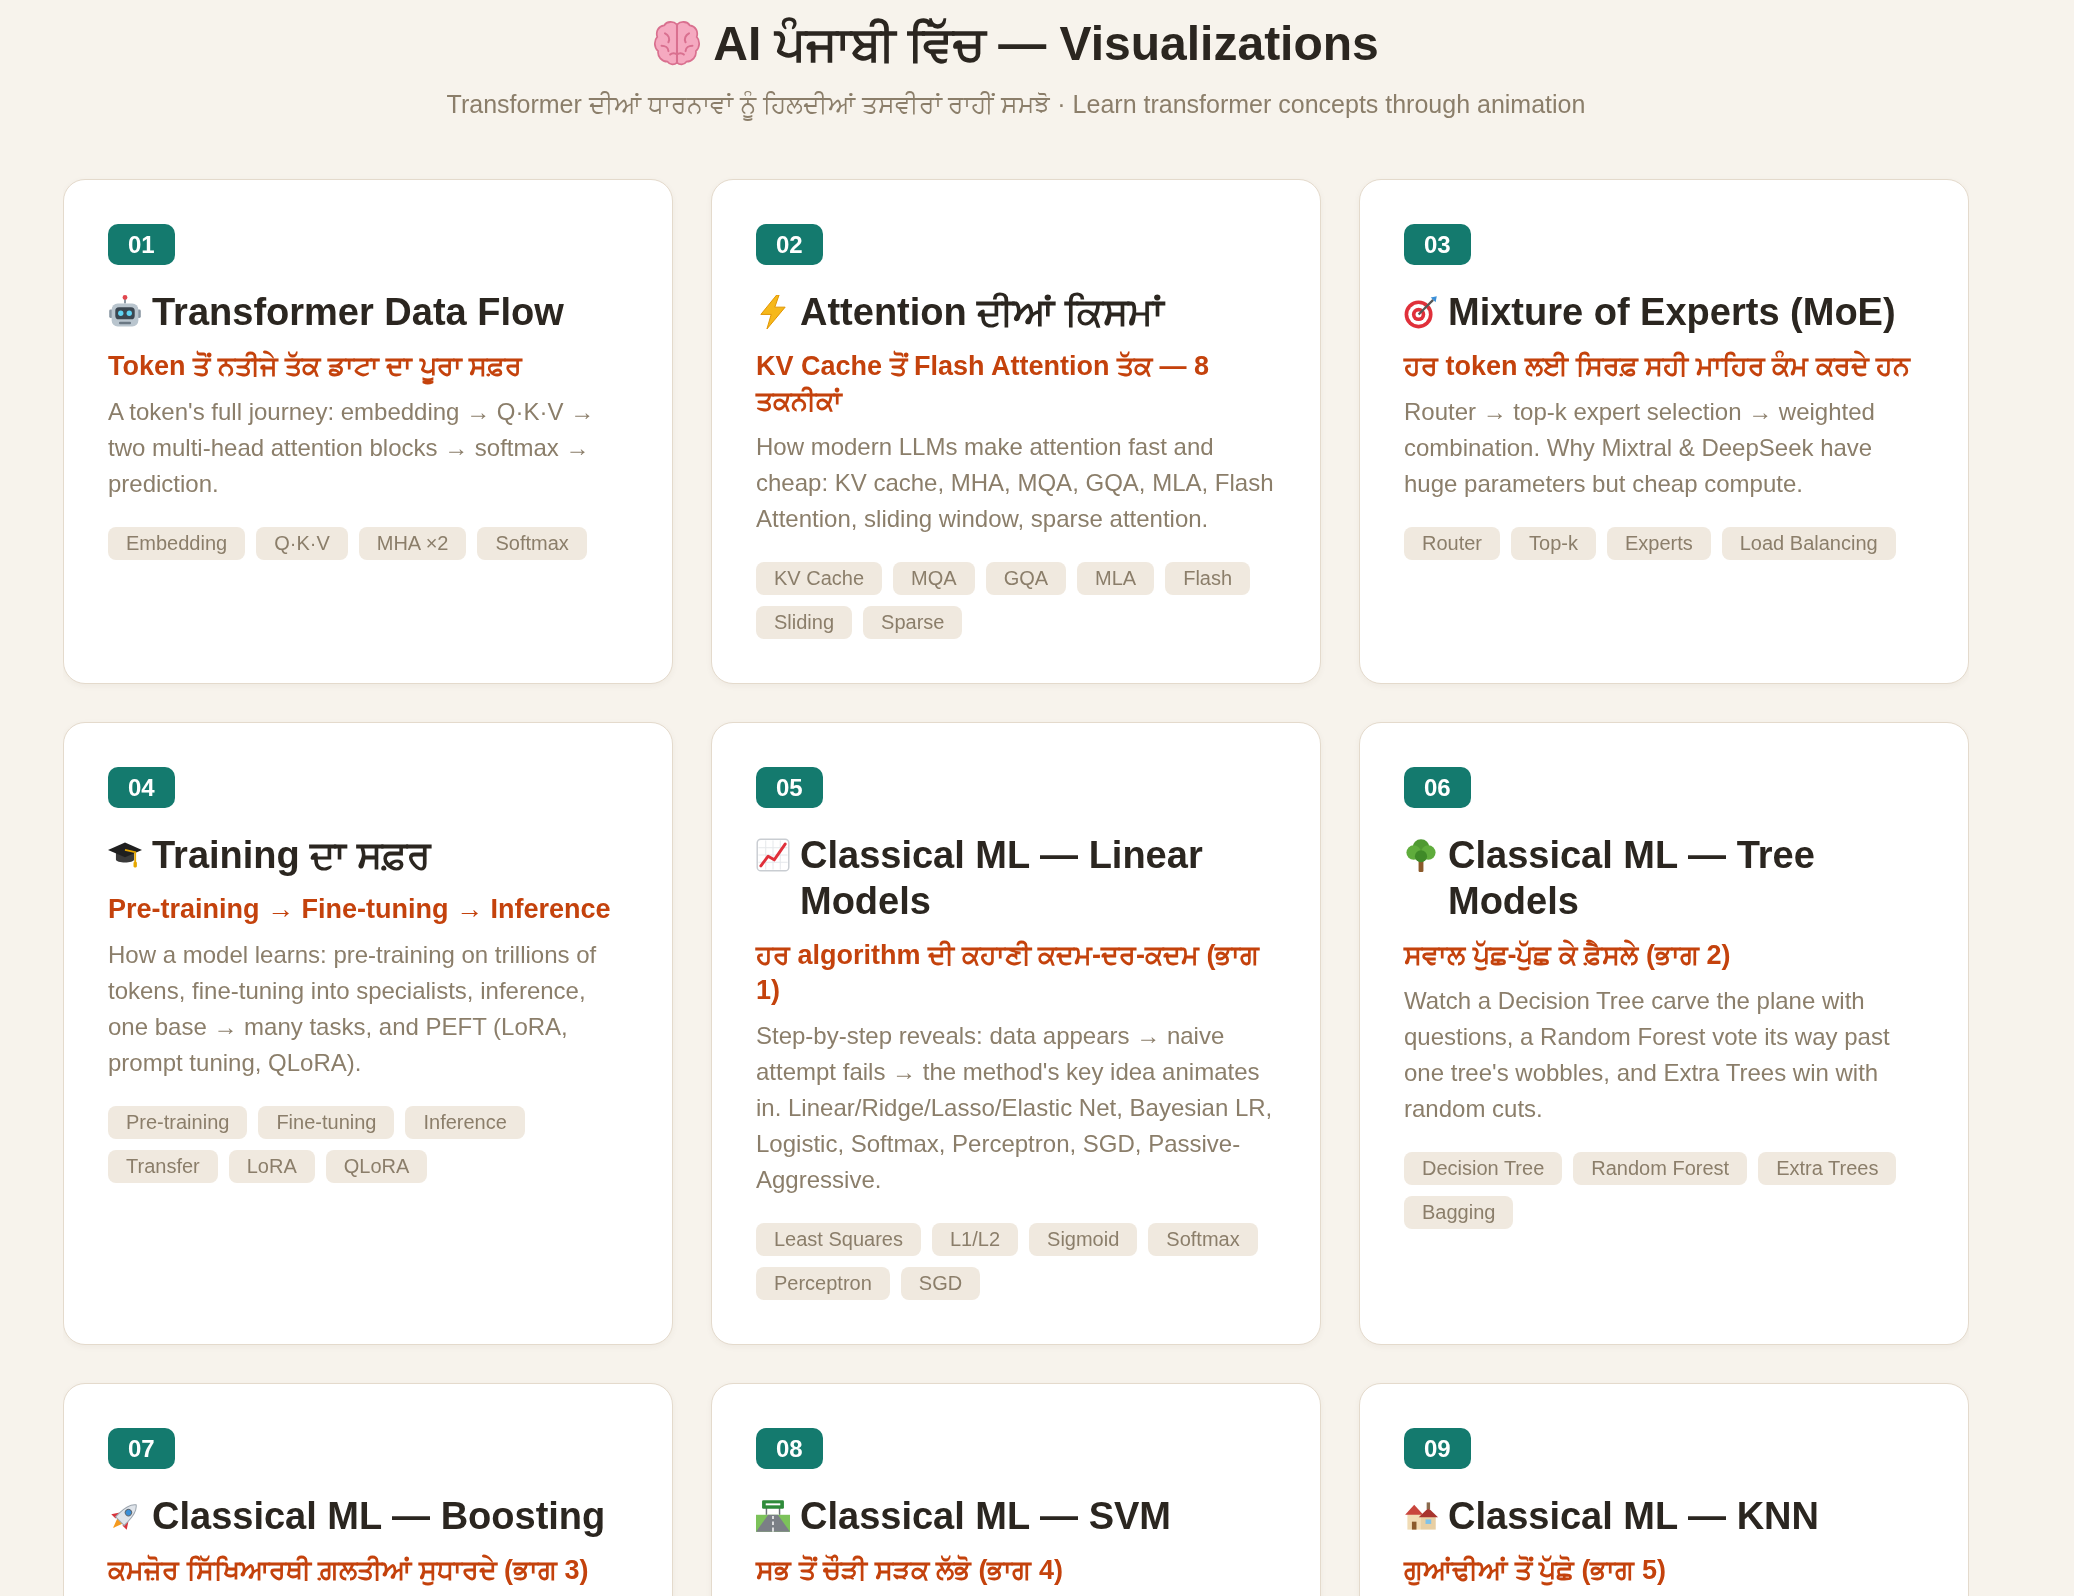 The width and height of the screenshot is (2074, 1596). What do you see at coordinates (804, 622) in the screenshot?
I see `topic-tag: Sliding` at bounding box center [804, 622].